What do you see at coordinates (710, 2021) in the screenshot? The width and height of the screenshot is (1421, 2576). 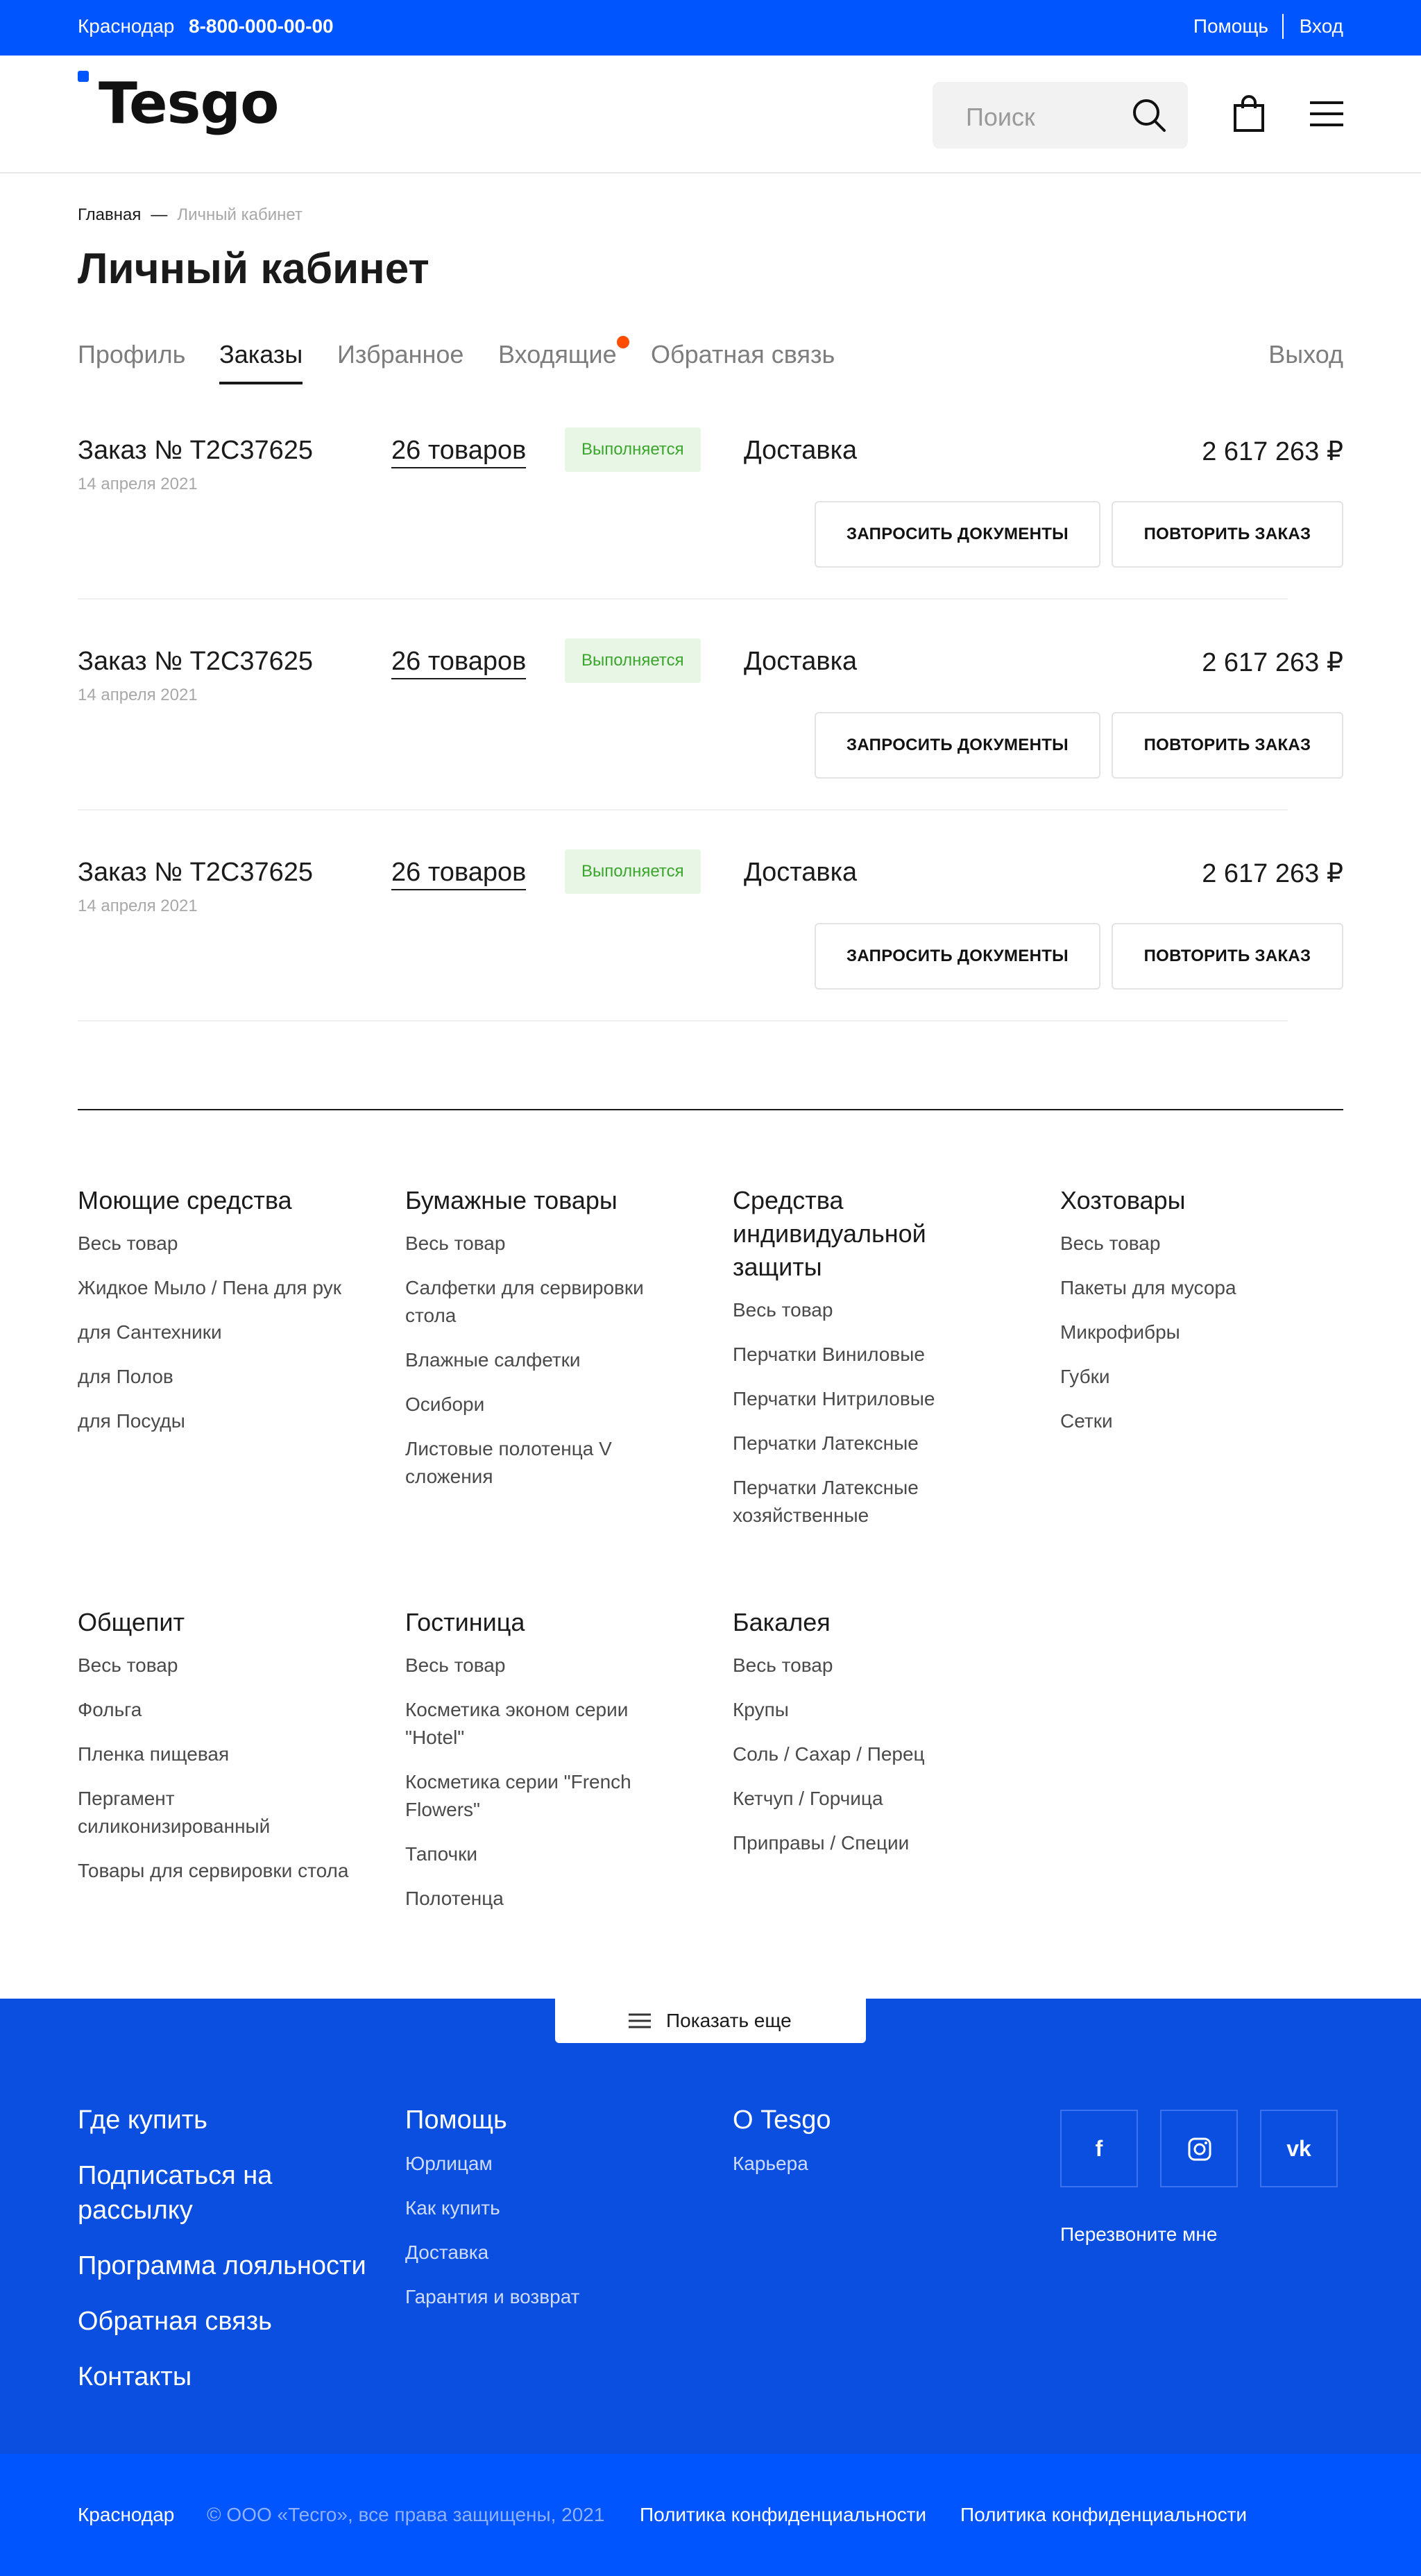 I see `show-more-button: Показать еще` at bounding box center [710, 2021].